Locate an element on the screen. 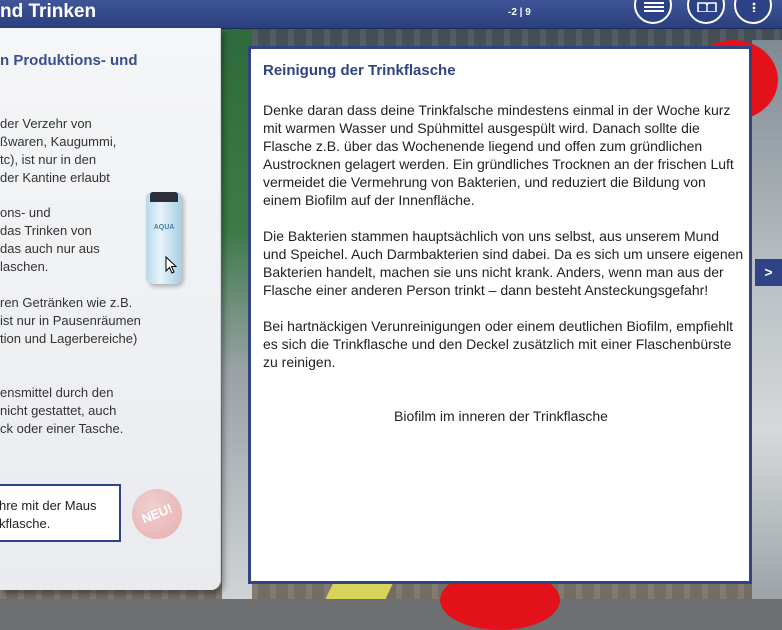  background-machine-right is located at coordinates (767, 319).